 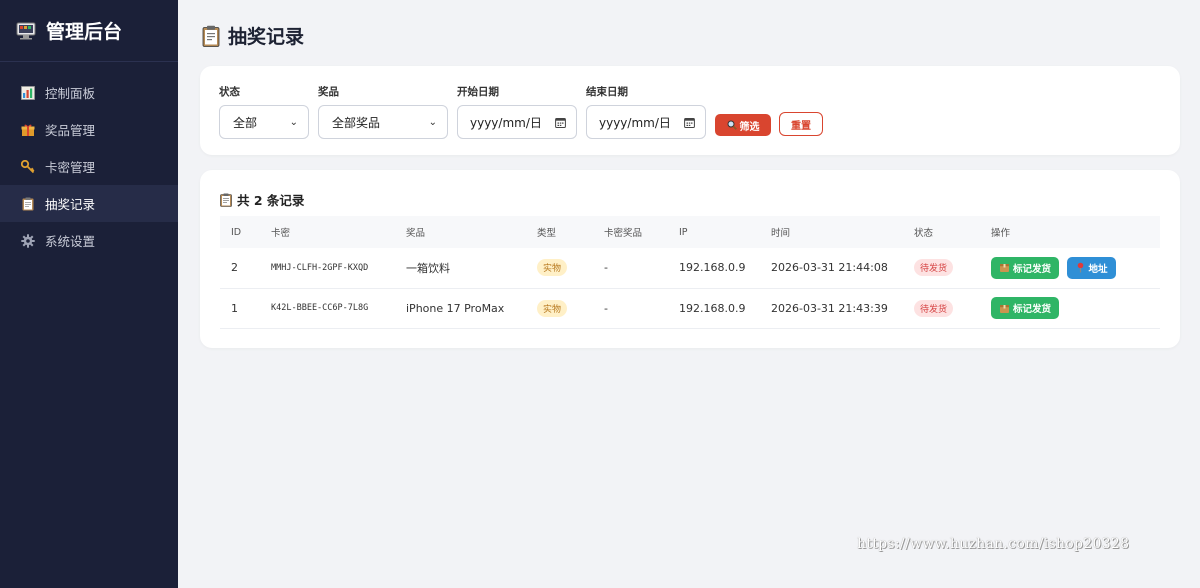 What do you see at coordinates (271, 200) in the screenshot?
I see `record-count-text: 共 2 条记录` at bounding box center [271, 200].